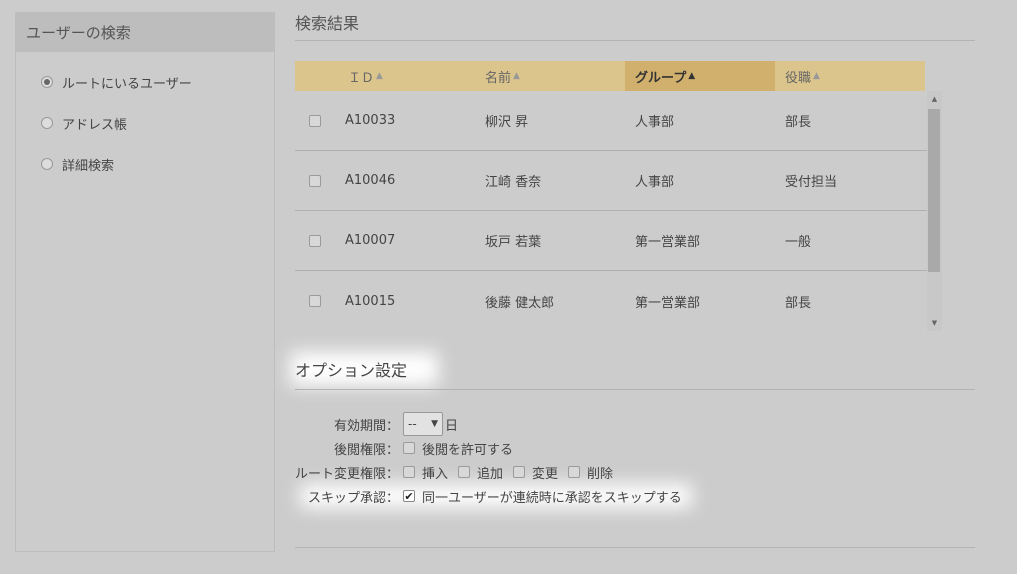  Describe the element at coordinates (490, 474) in the screenshot. I see `route-add-label: 追加` at that location.